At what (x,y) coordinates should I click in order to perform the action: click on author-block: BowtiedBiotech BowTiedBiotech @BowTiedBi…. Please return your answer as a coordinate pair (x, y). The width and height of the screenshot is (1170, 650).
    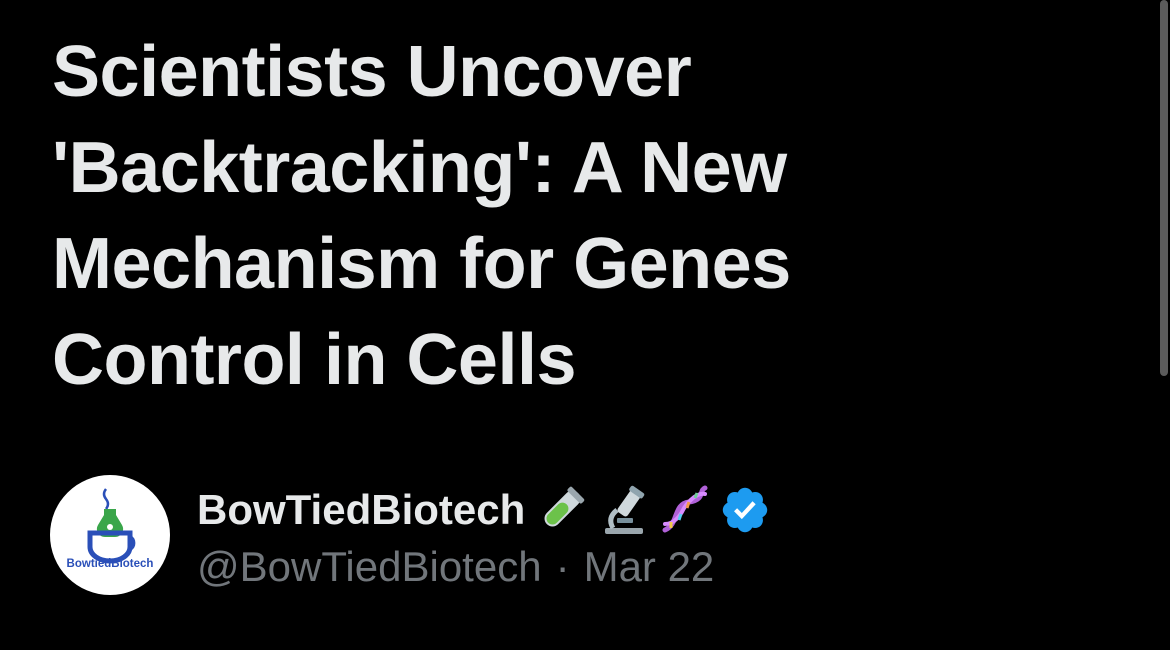
    Looking at the image, I should click on (410, 535).